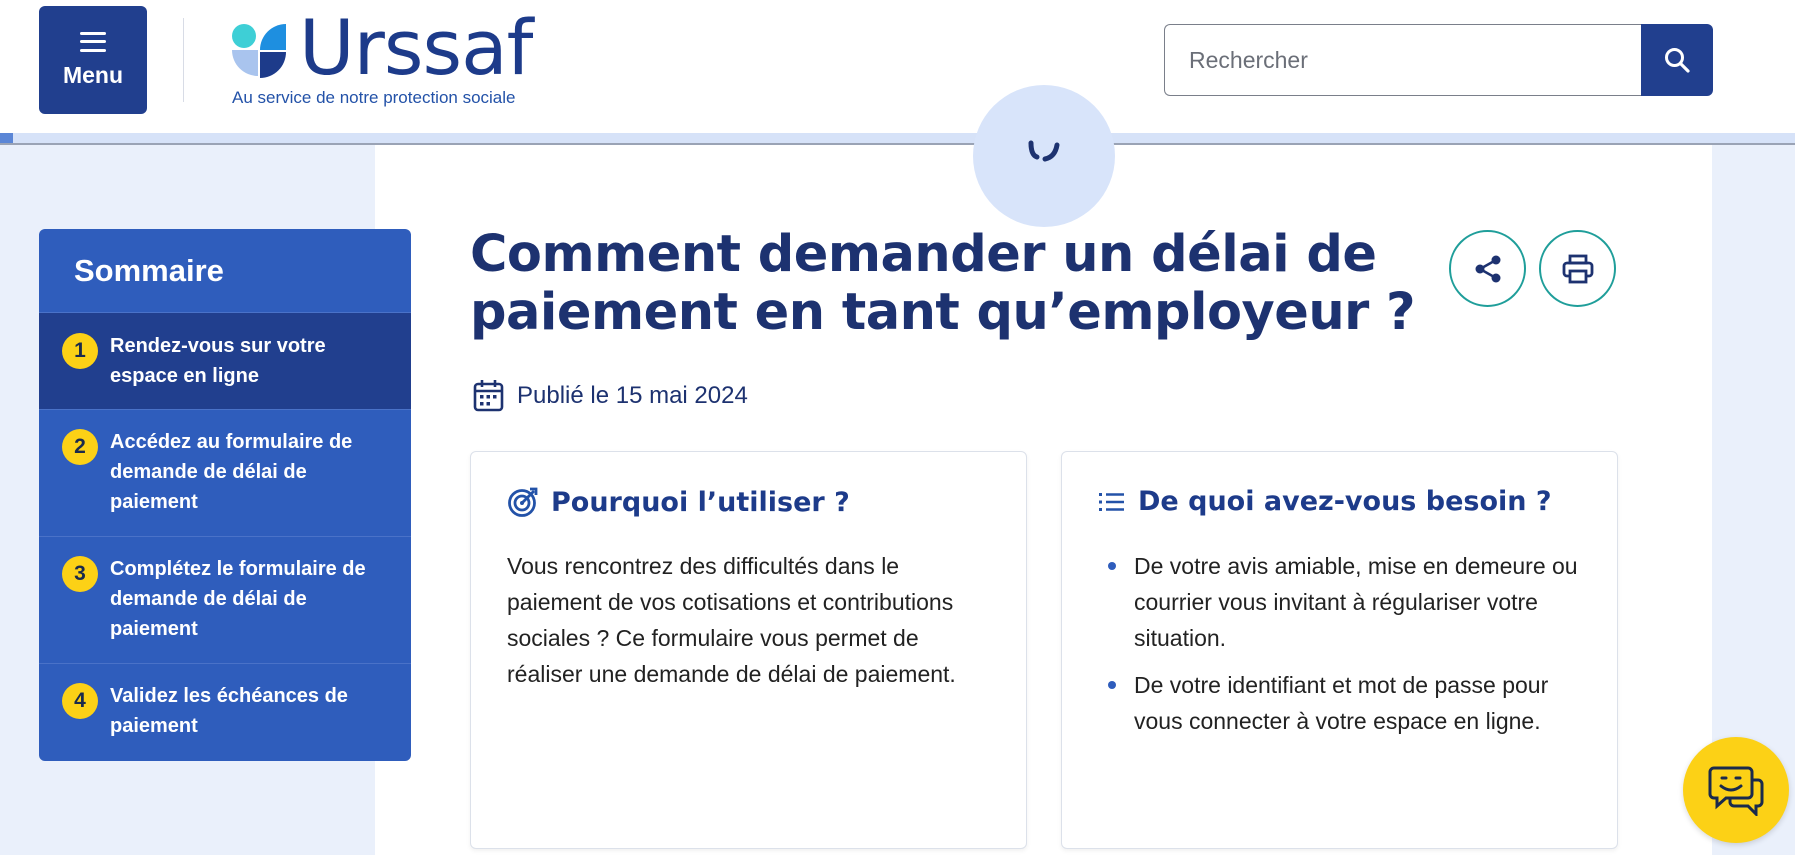 This screenshot has width=1795, height=855. Describe the element at coordinates (1111, 501) in the screenshot. I see `list-icon` at that location.